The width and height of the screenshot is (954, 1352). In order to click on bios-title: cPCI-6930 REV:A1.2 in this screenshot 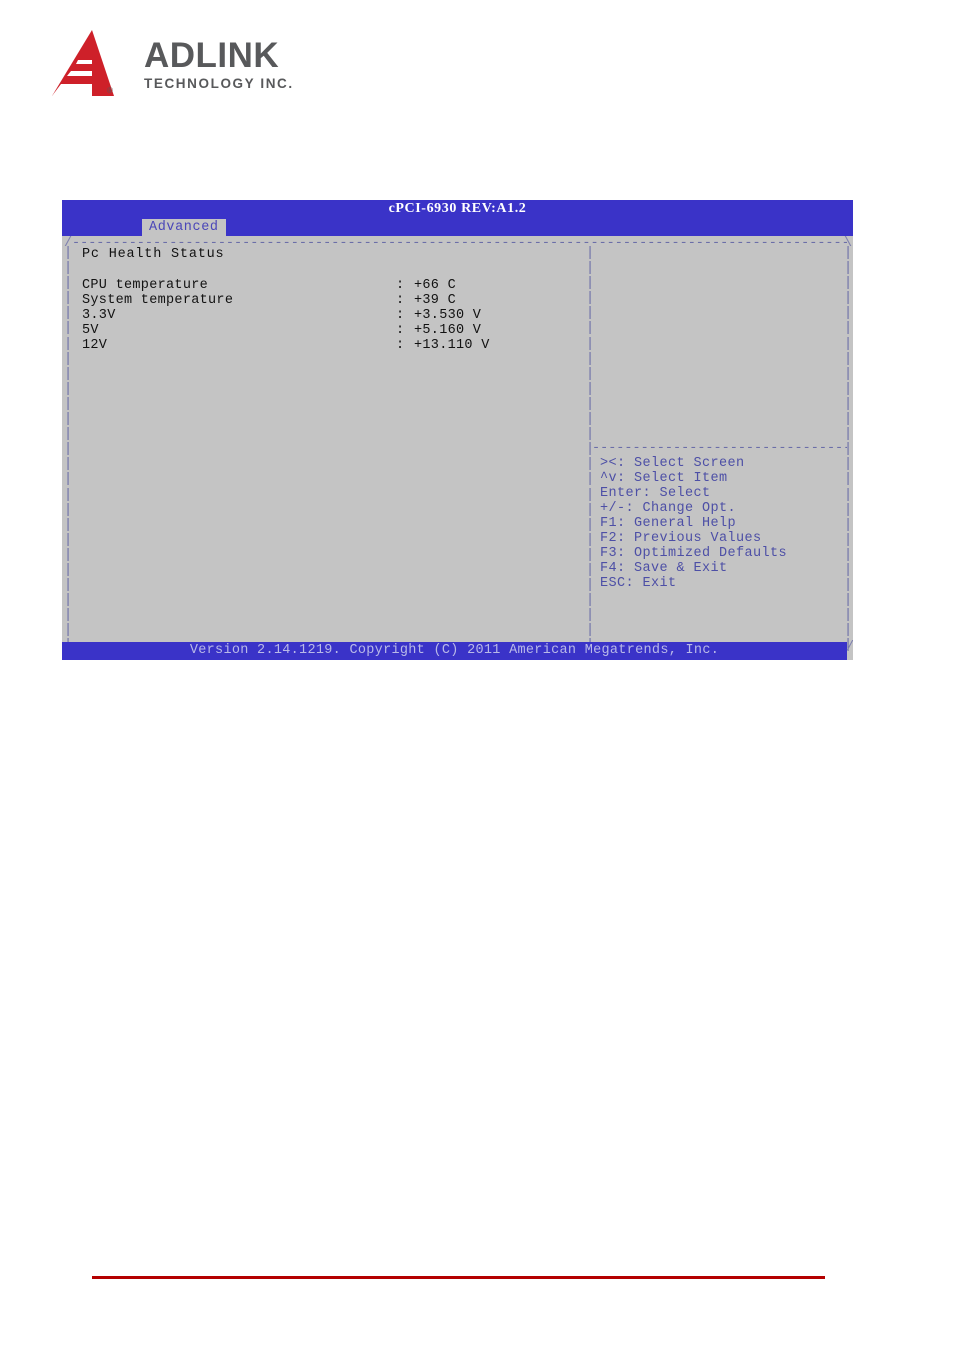, I will do `click(457, 208)`.